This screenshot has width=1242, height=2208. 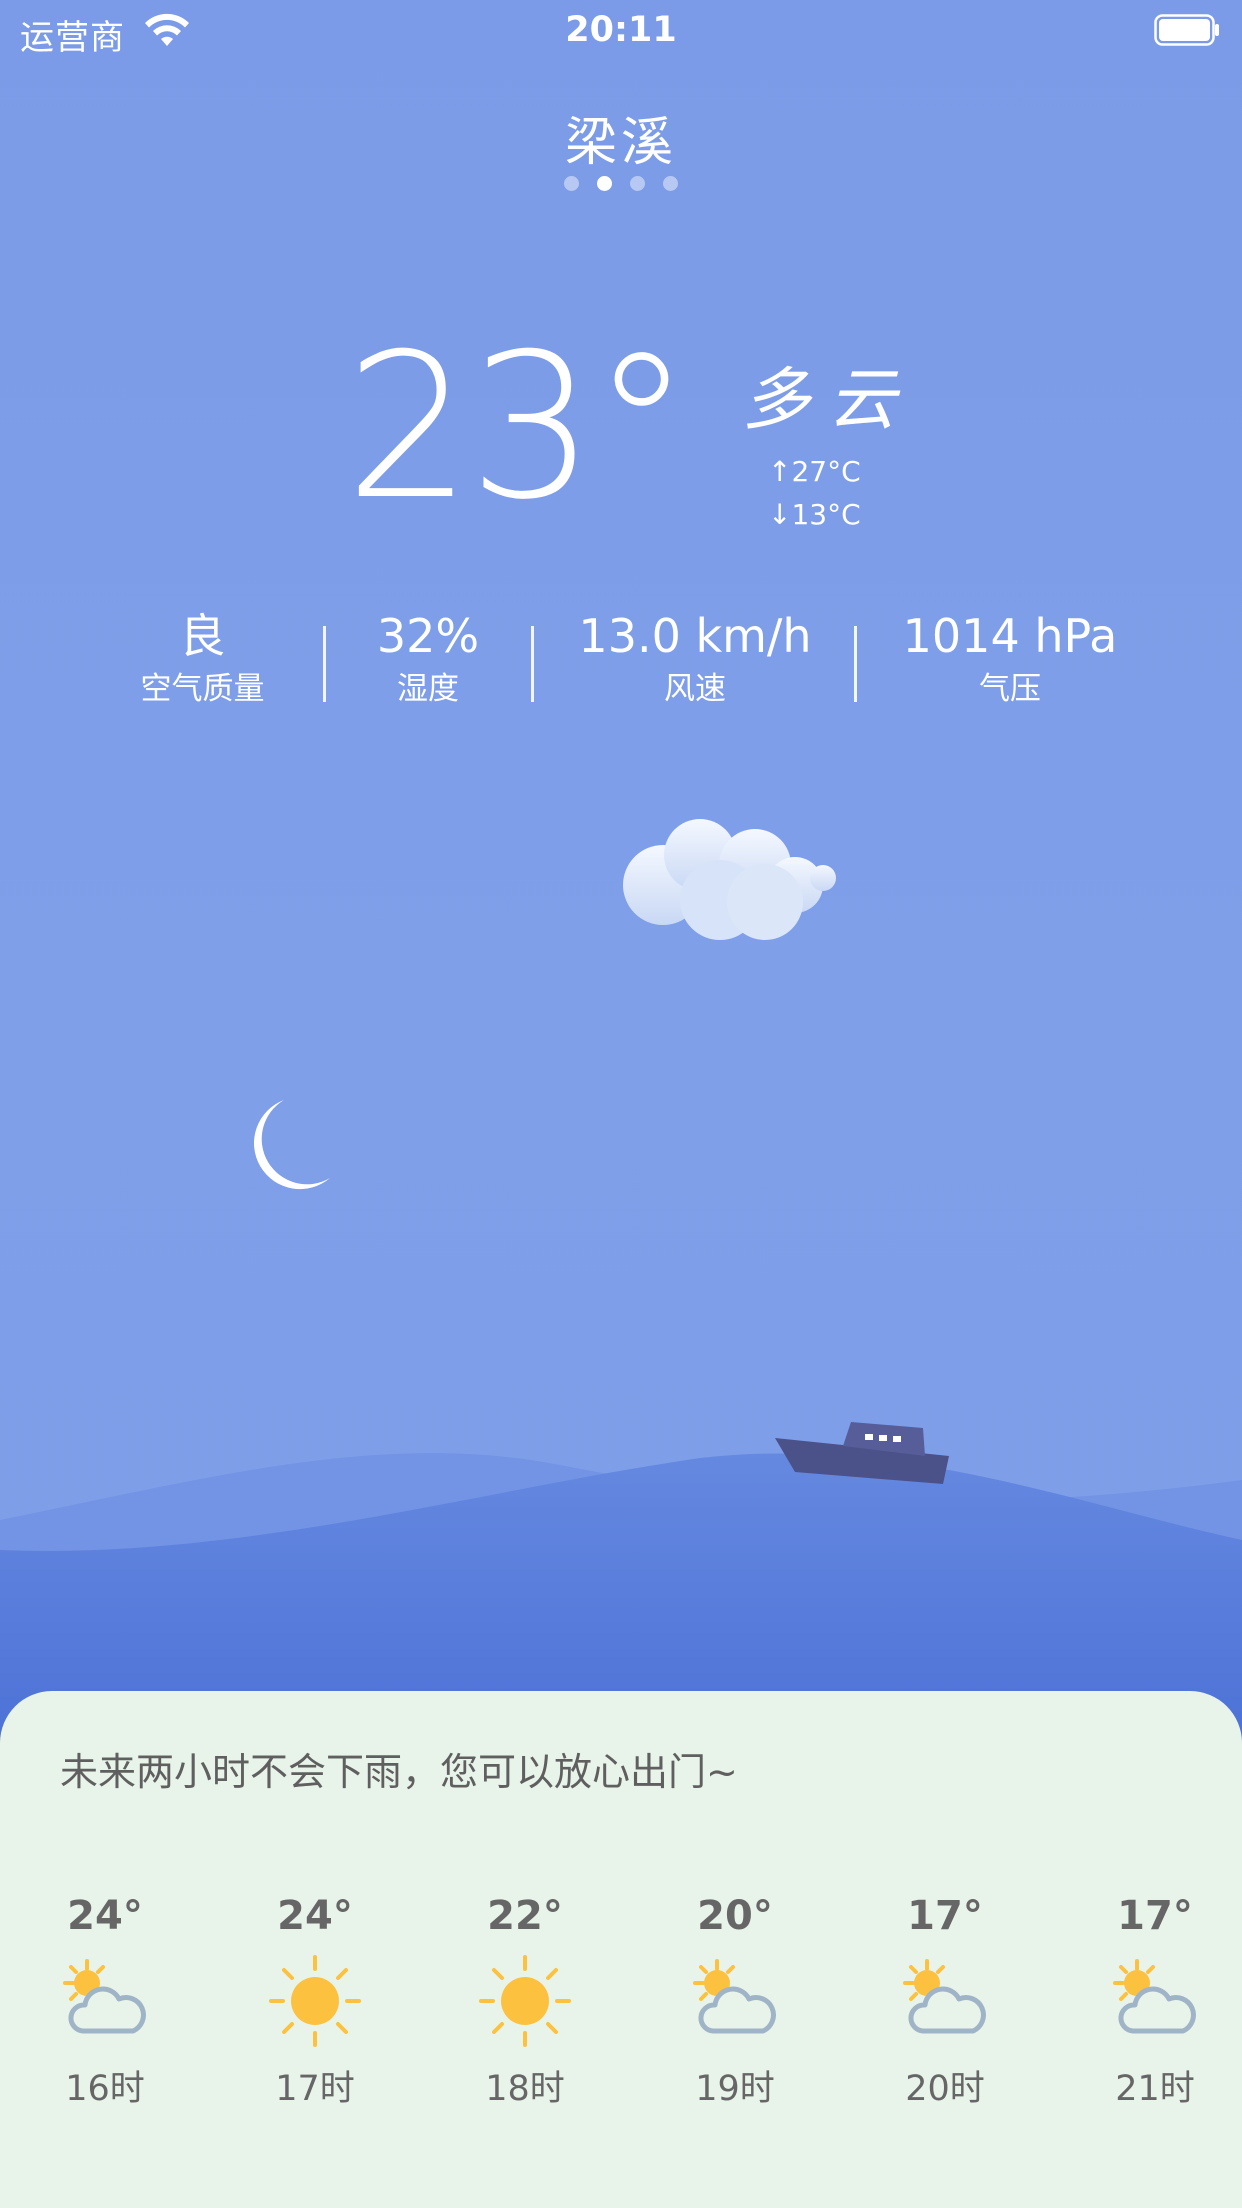 I want to click on status-time: 20:11, so click(x=621, y=30).